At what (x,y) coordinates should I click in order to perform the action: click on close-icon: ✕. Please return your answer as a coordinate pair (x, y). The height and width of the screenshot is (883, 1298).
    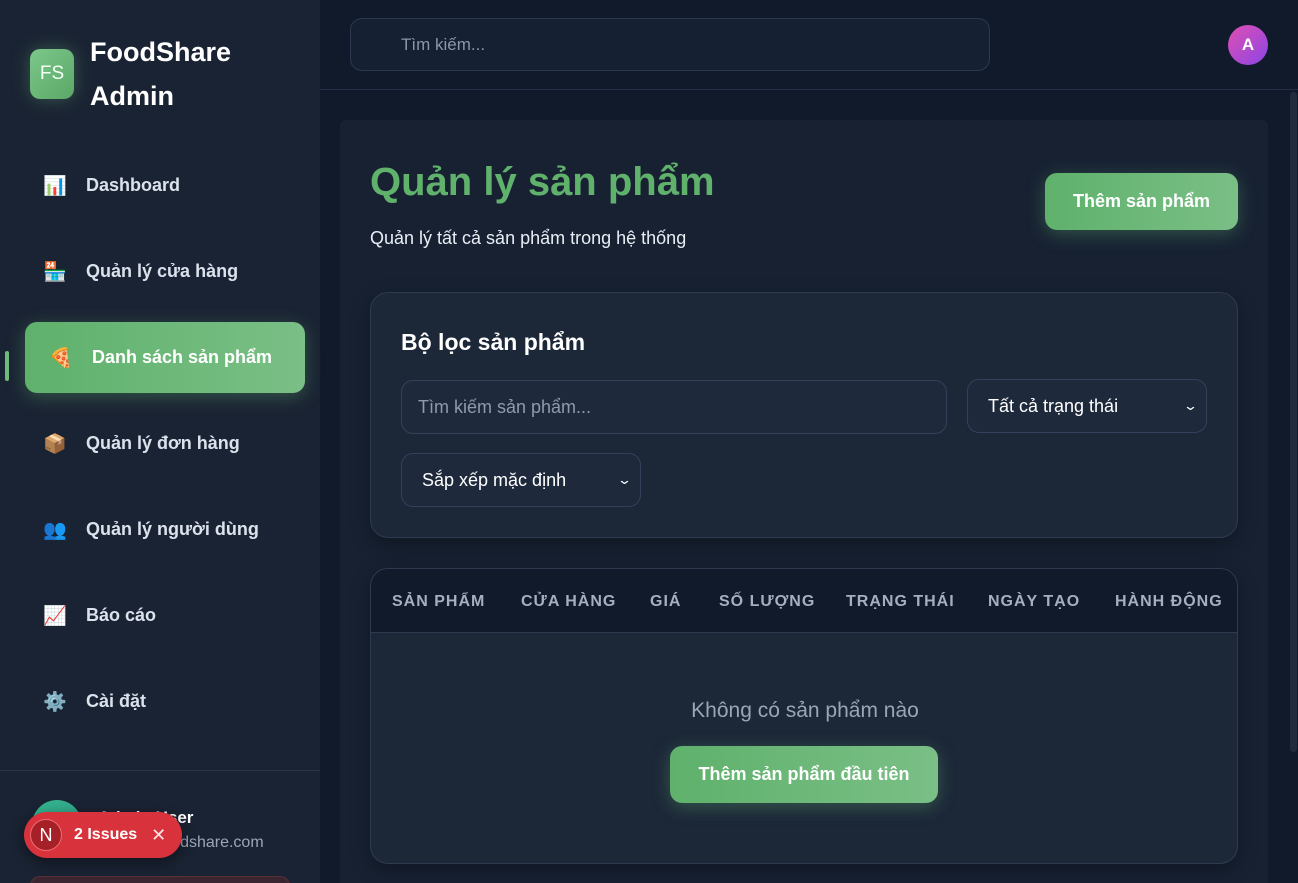
    Looking at the image, I should click on (158, 835).